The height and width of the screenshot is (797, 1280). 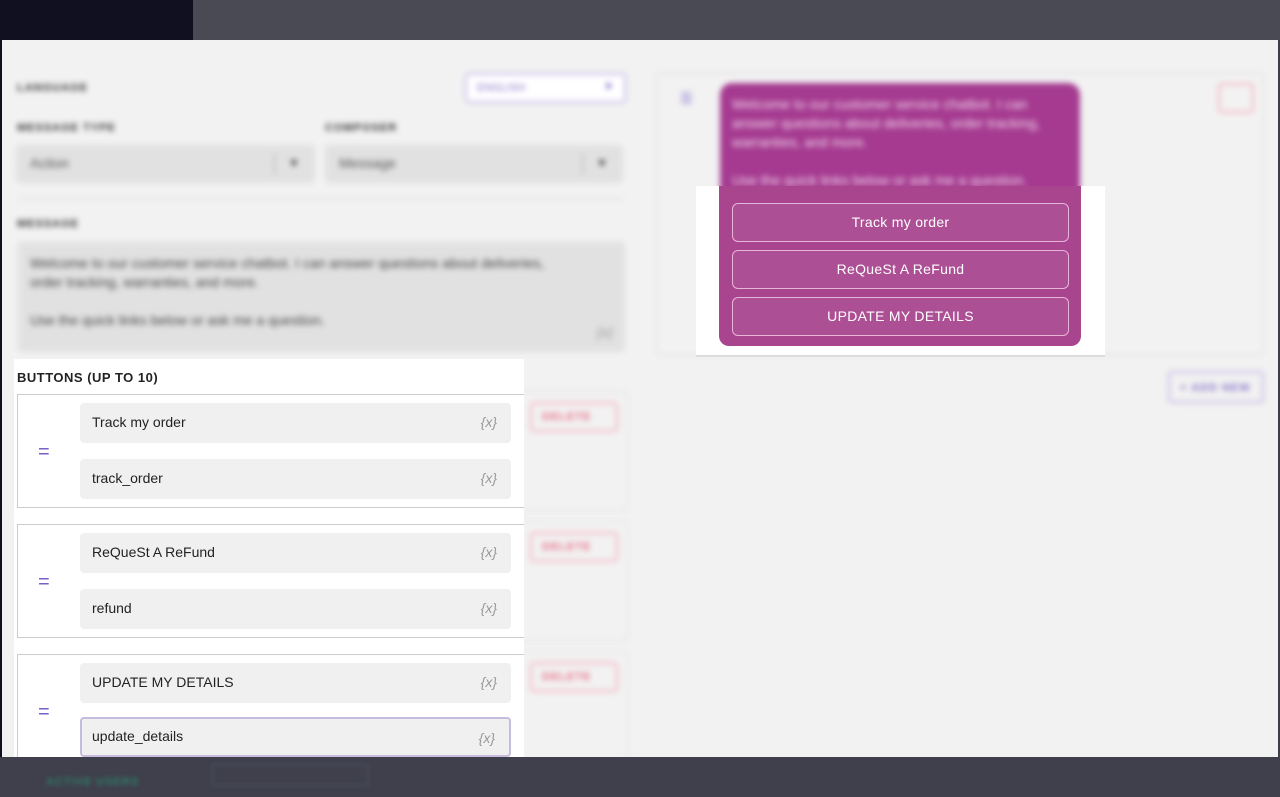 I want to click on message-type-label: MESSAGE TYPE, so click(x=66, y=128).